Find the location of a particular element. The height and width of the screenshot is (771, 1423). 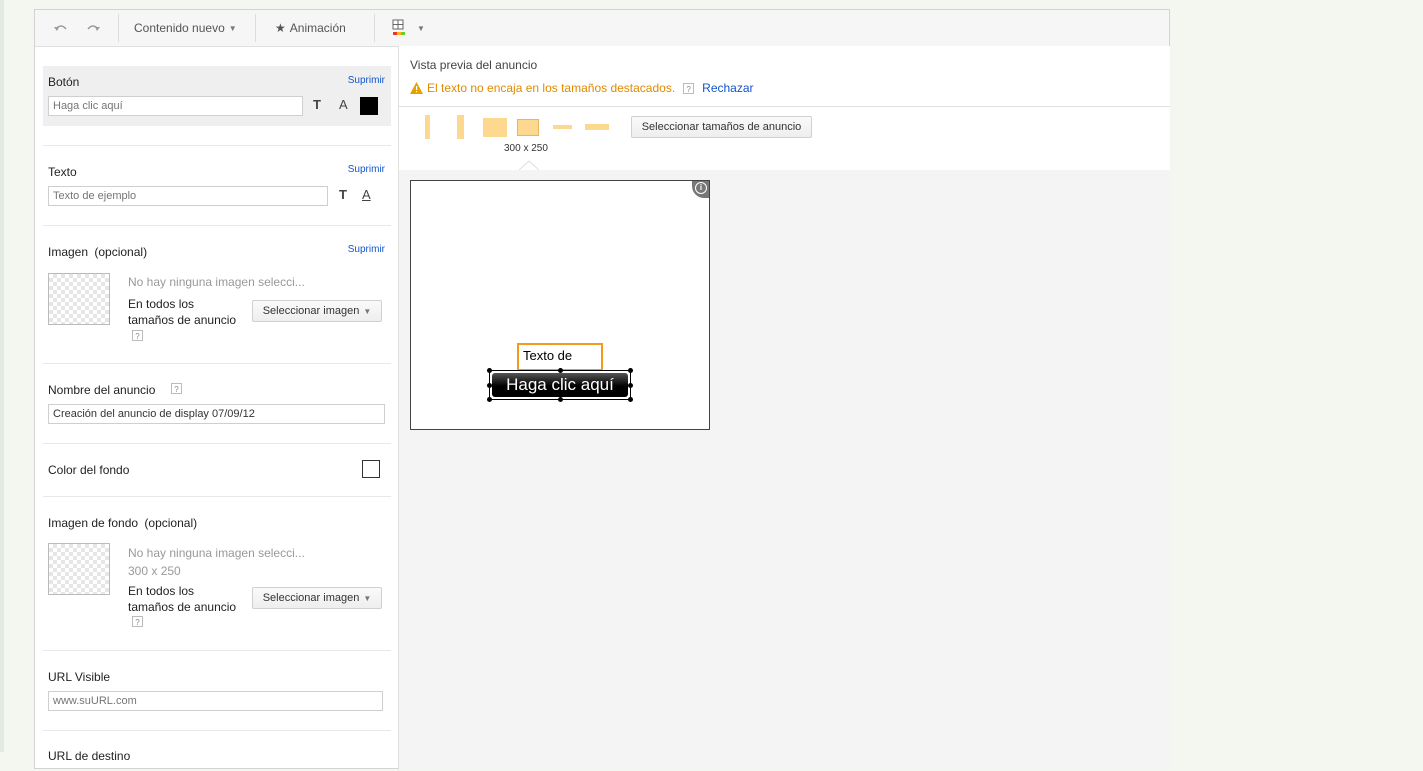

info-icon: i is located at coordinates (701, 188).